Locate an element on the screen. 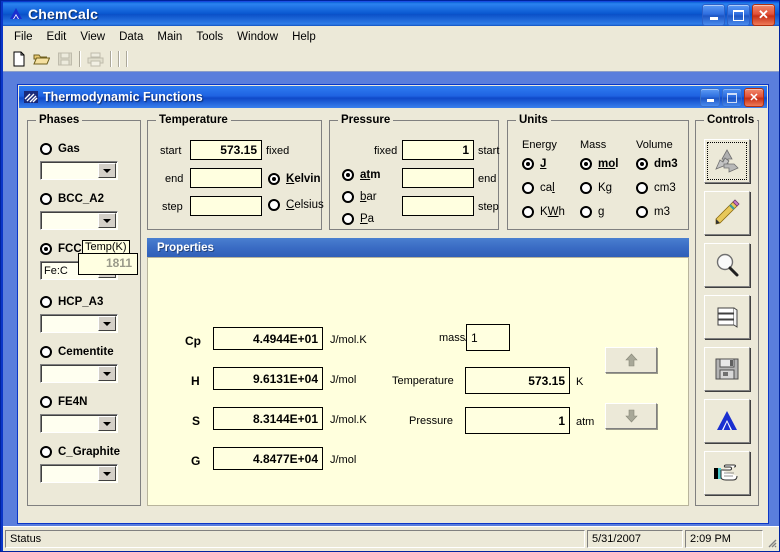  child-maximize-button is located at coordinates (732, 97).